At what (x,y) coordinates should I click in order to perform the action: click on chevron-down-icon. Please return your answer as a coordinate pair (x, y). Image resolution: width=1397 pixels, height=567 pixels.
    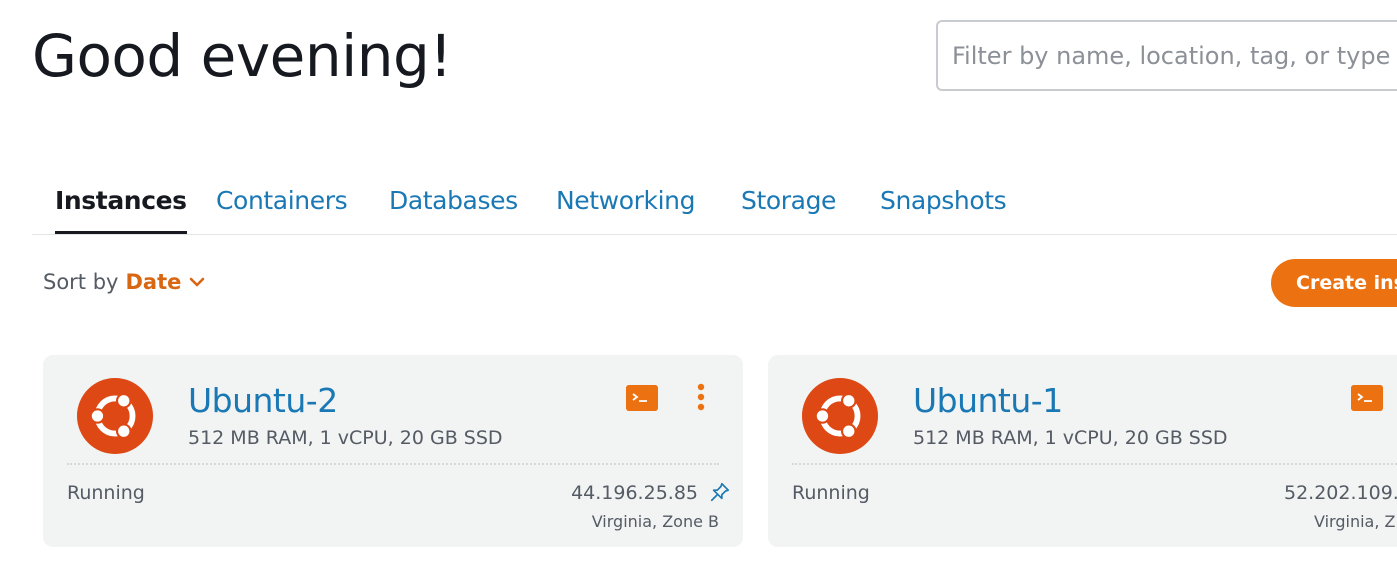
    Looking at the image, I should click on (197, 282).